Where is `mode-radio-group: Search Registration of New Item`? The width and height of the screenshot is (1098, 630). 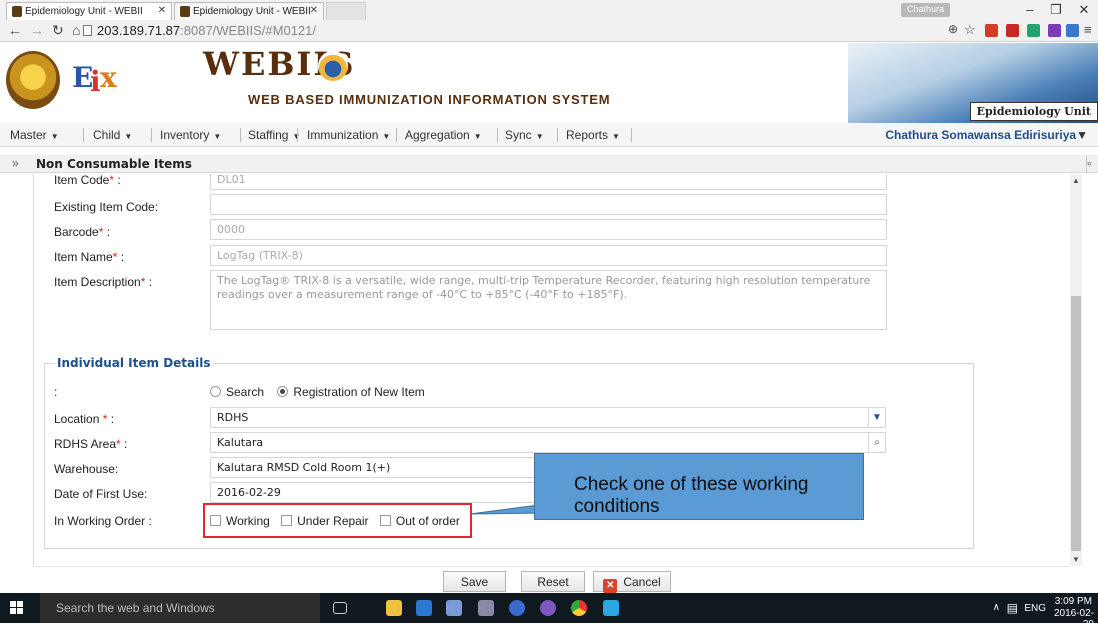 mode-radio-group: Search Registration of New Item is located at coordinates (317, 392).